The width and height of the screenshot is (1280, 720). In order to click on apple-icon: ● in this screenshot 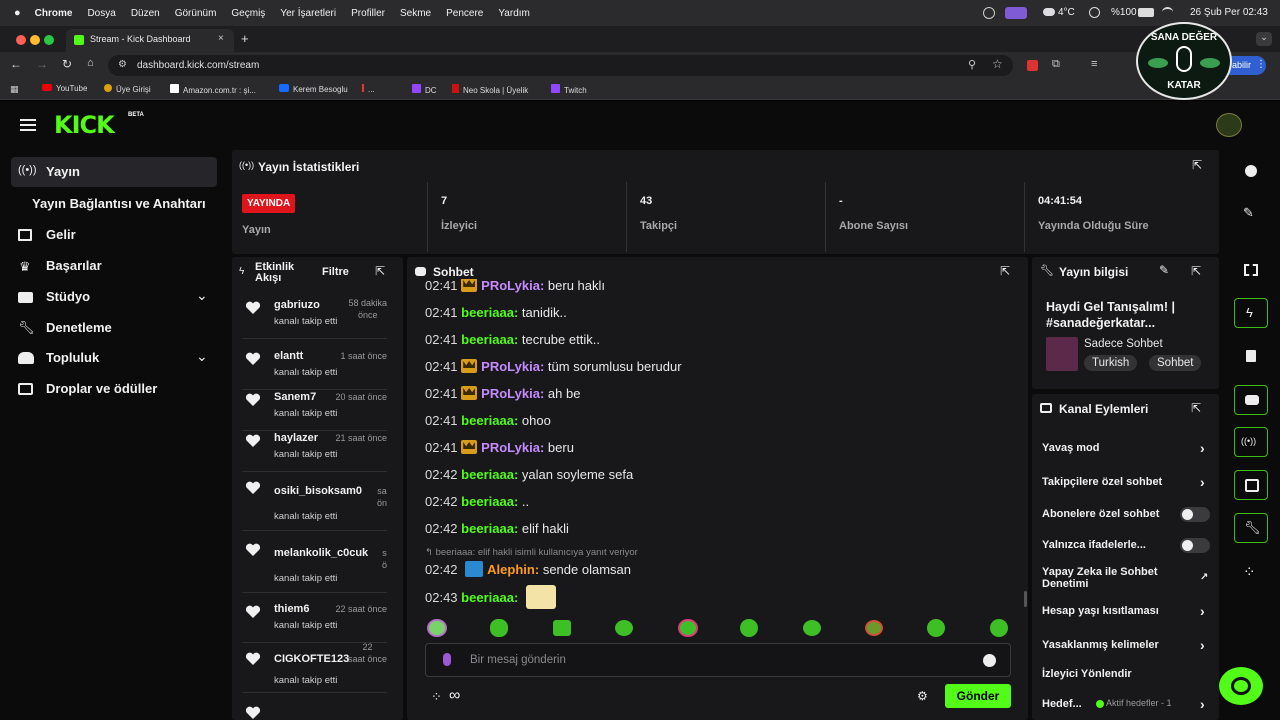, I will do `click(17, 13)`.